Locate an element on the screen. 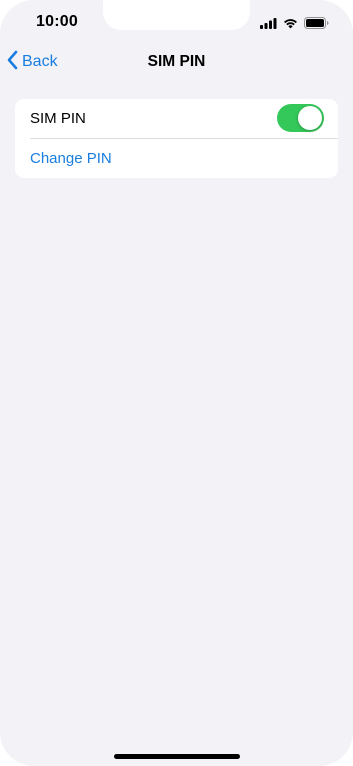 This screenshot has width=353, height=766. sim-pin-label: SIM PIN is located at coordinates (58, 118).